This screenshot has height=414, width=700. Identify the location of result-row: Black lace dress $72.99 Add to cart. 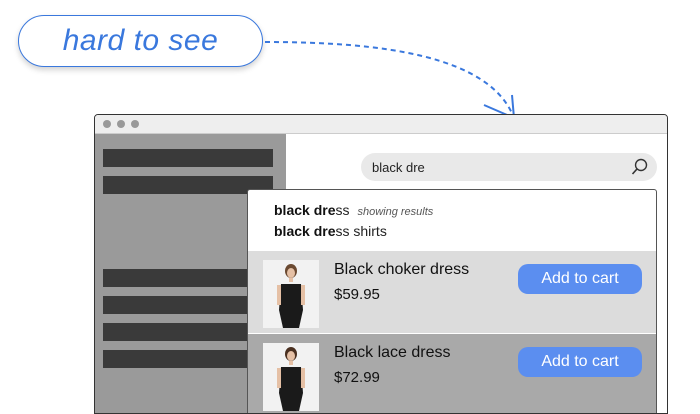
(452, 373).